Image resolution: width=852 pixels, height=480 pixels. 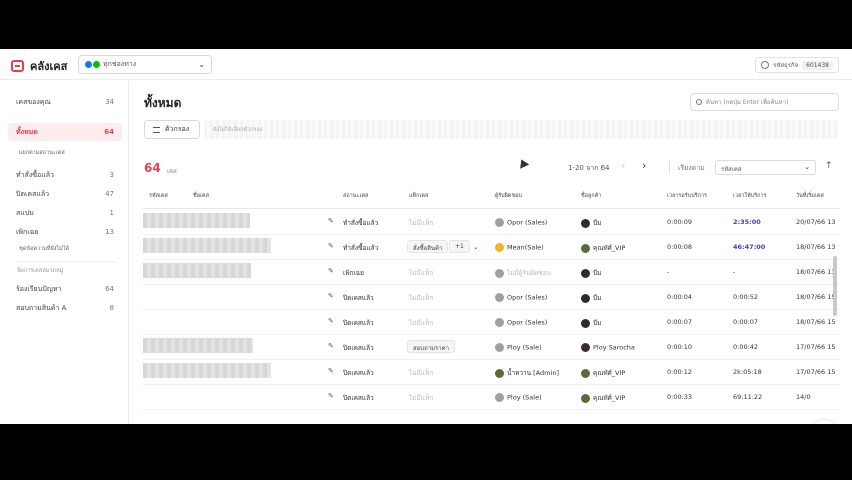 What do you see at coordinates (355, 196) in the screenshot?
I see `col-header-status: สถานะเคส` at bounding box center [355, 196].